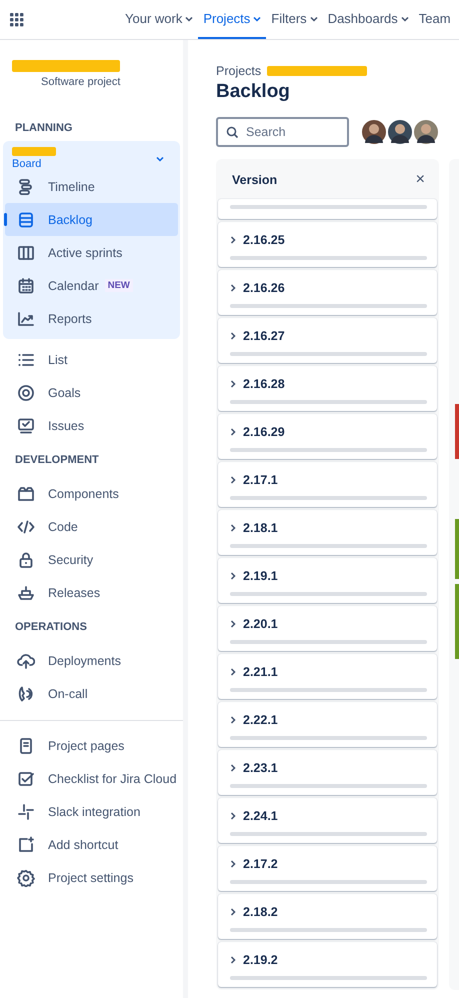 The height and width of the screenshot is (998, 459). What do you see at coordinates (91, 158) in the screenshot?
I see `board-switcher: Board` at bounding box center [91, 158].